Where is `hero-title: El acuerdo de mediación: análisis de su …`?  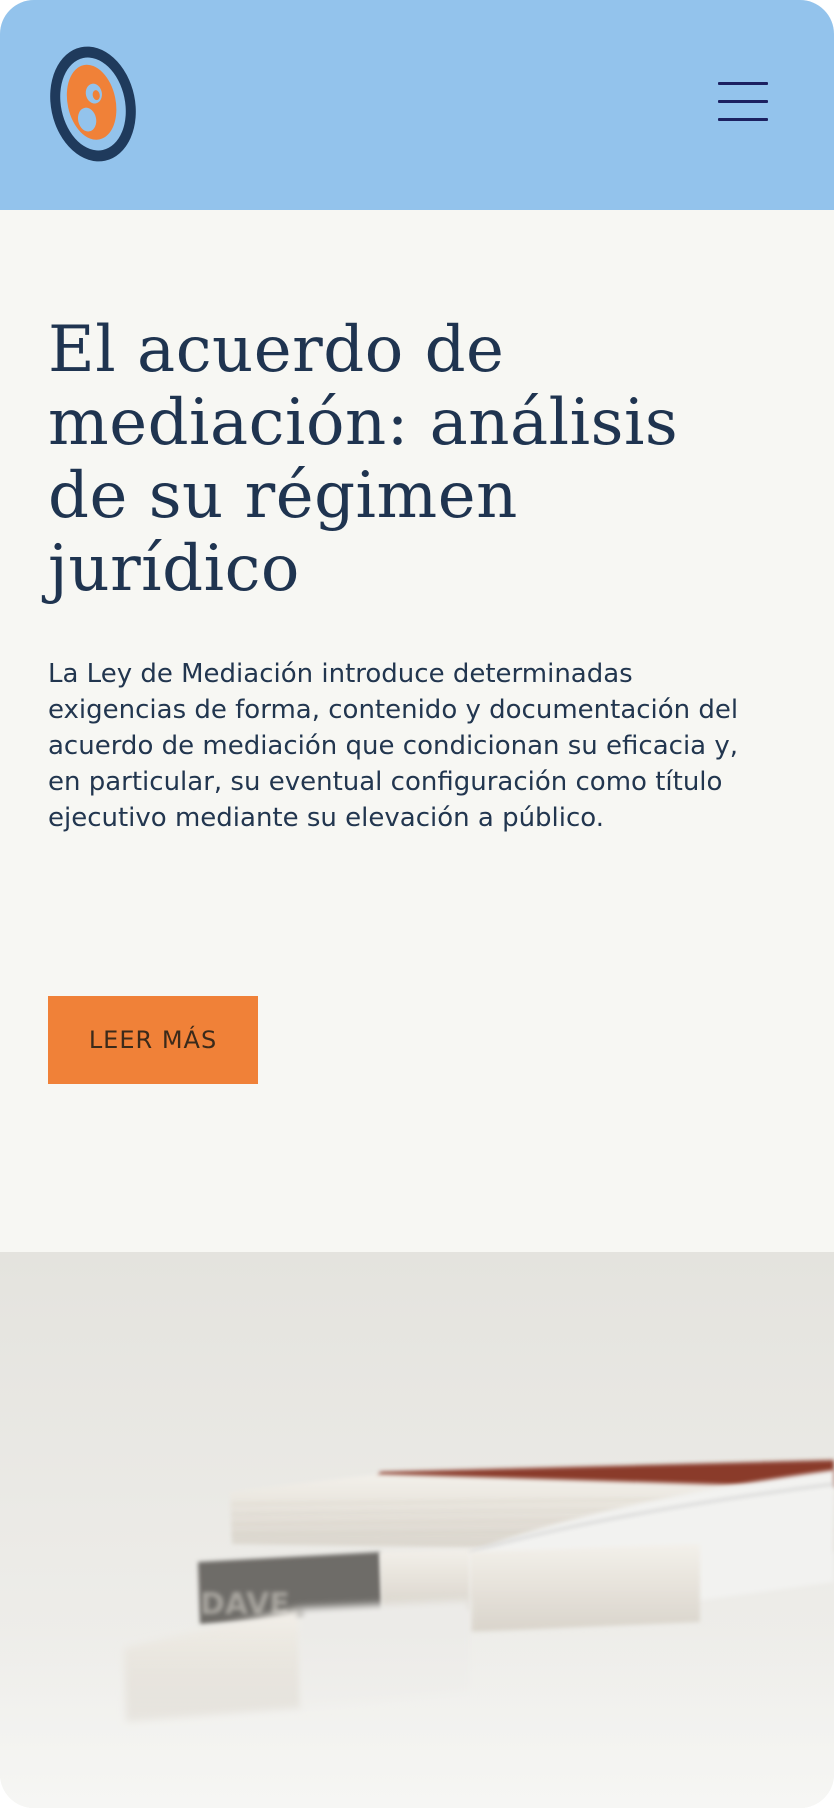
hero-title: El acuerdo de mediación: análisis de su … is located at coordinates (363, 459).